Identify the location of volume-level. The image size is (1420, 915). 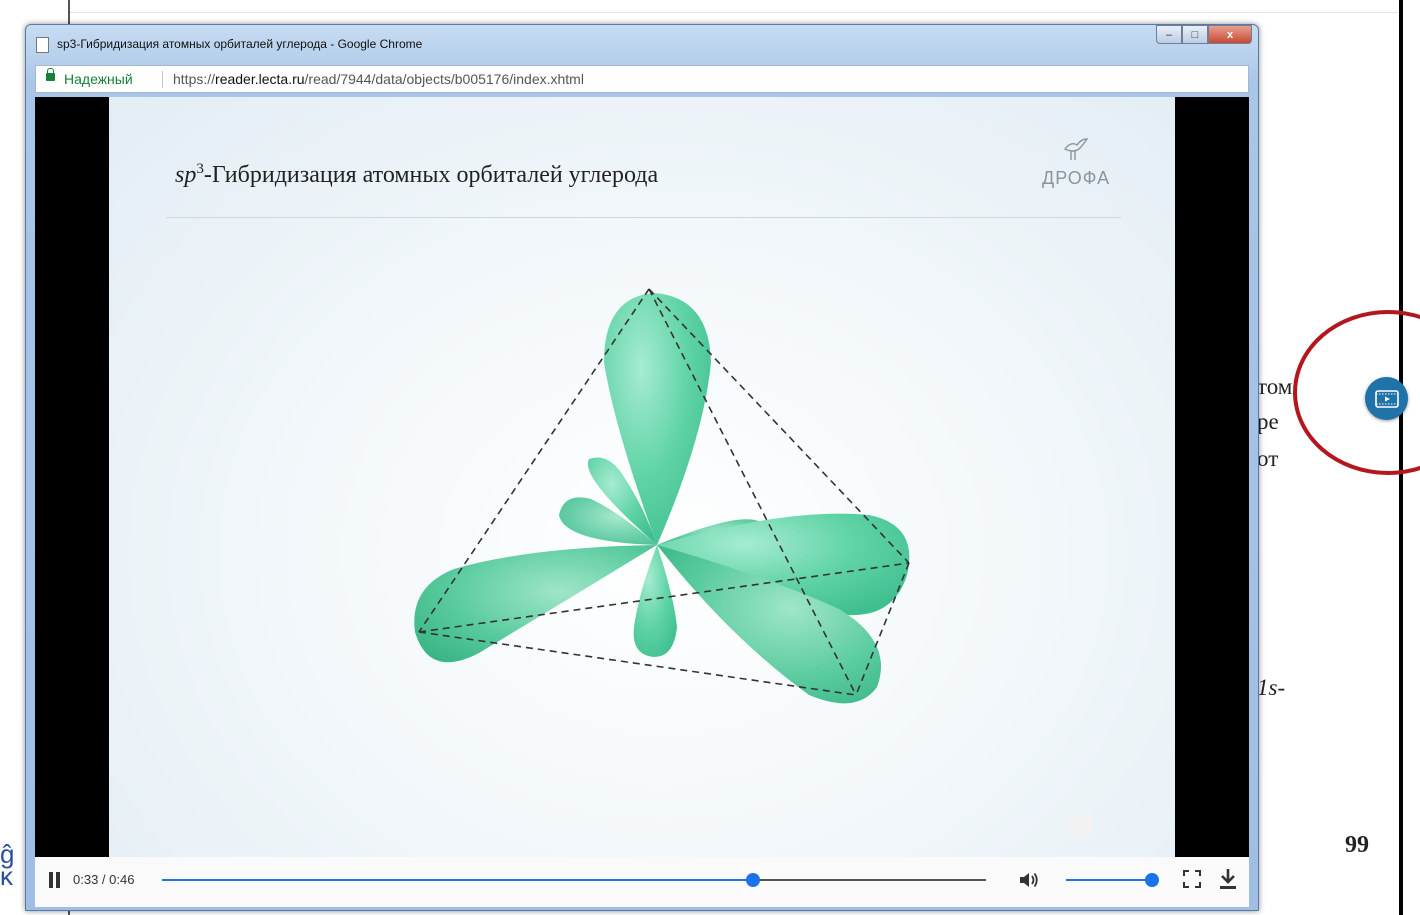
(1109, 880).